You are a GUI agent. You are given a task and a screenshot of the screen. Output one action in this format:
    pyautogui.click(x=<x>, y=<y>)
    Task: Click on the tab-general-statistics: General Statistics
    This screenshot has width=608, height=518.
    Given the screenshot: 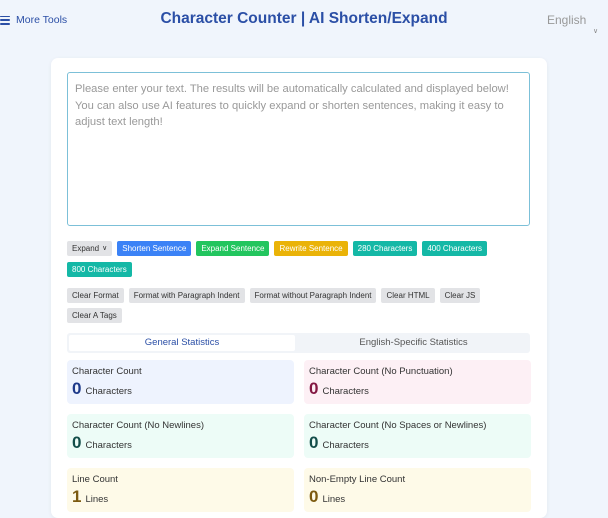 What is the action you would take?
    pyautogui.click(x=182, y=343)
    